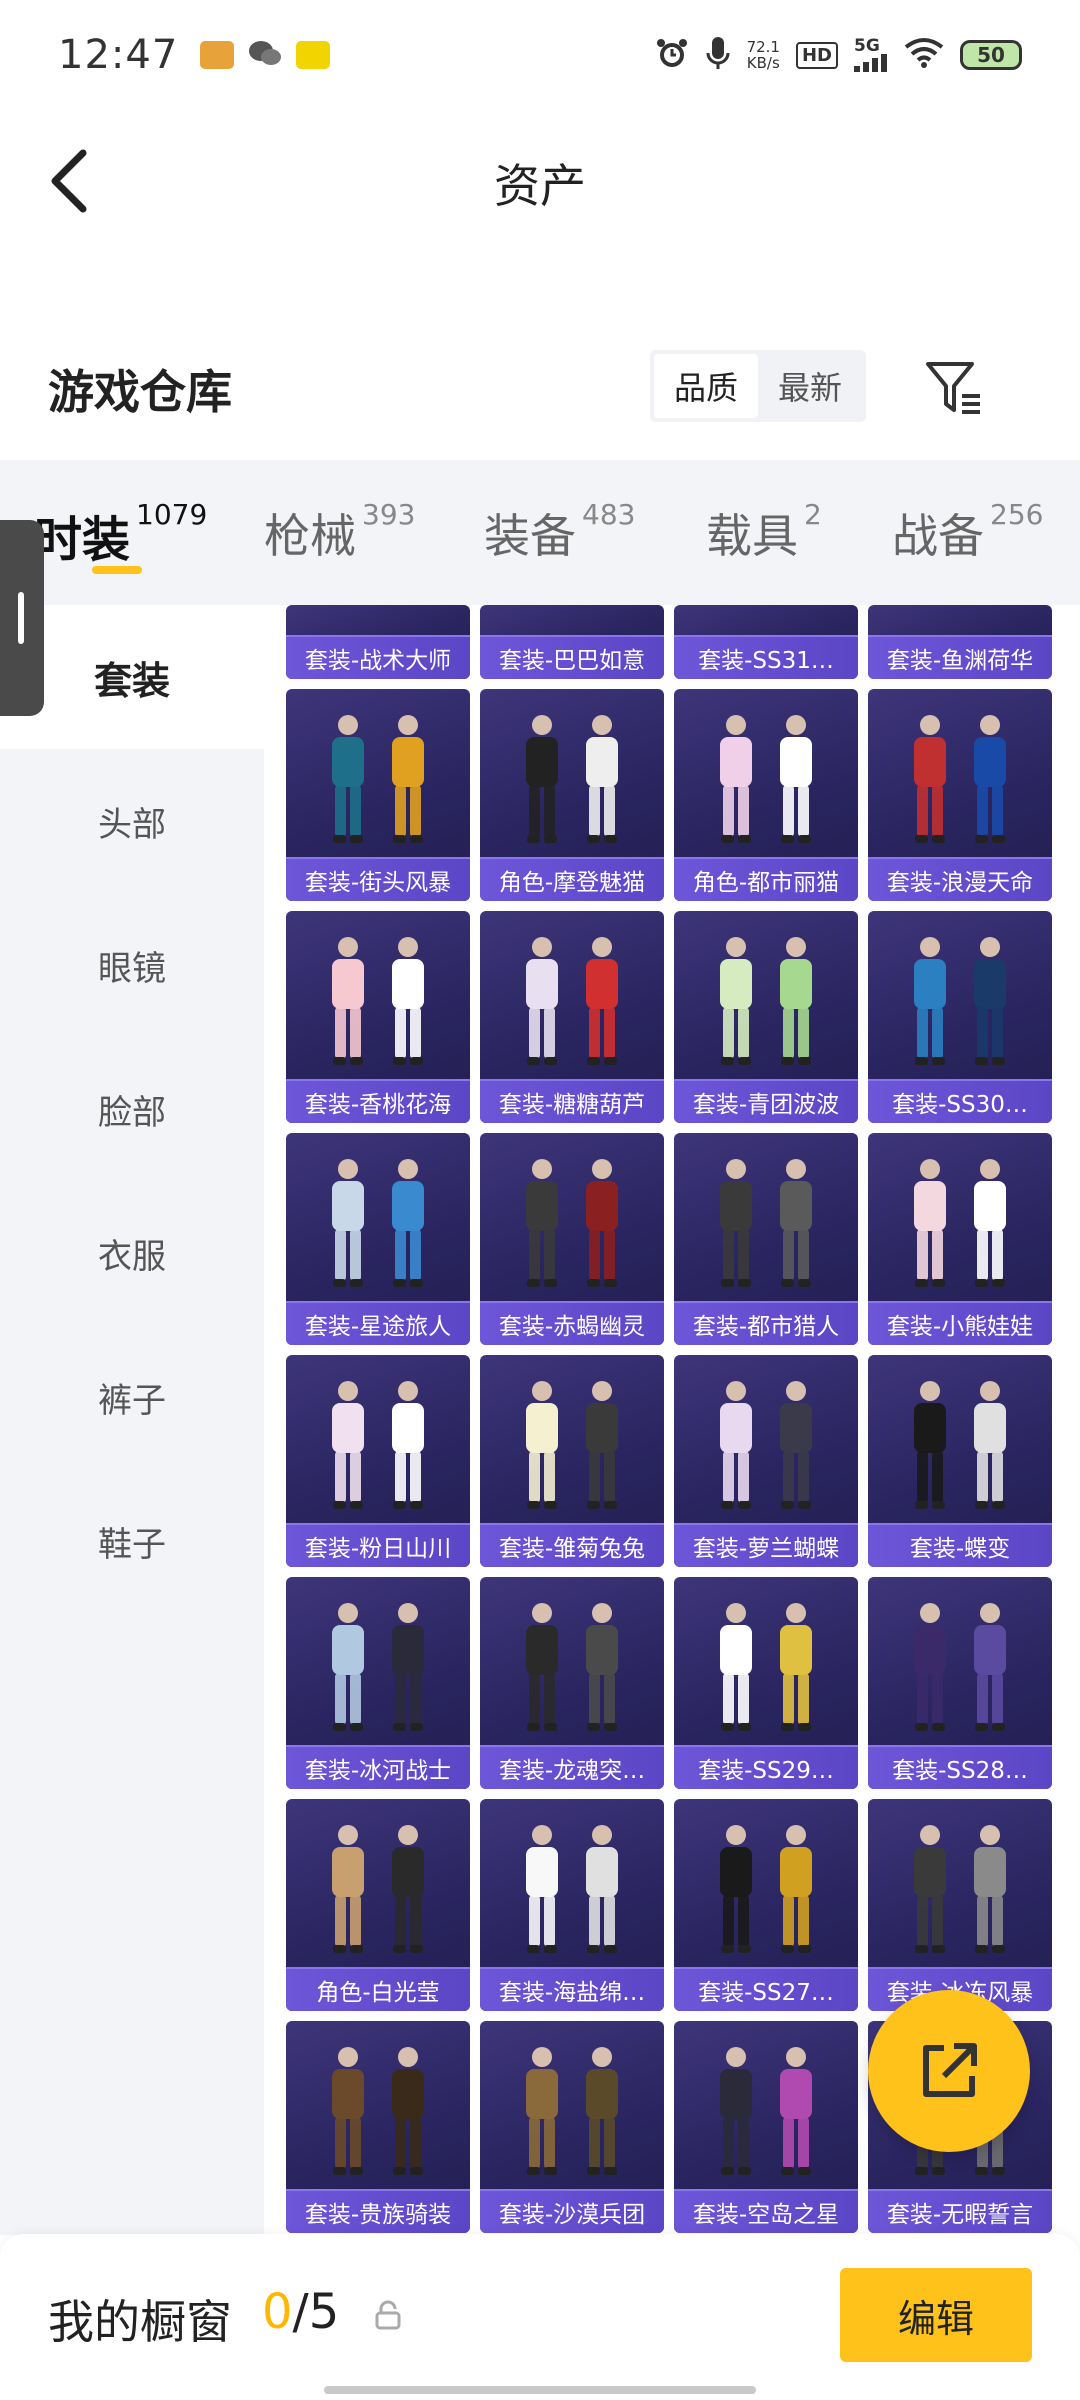 The width and height of the screenshot is (1080, 2400). Describe the element at coordinates (378, 1239) in the screenshot. I see `outfit-card: 套装-星途旅人` at that location.